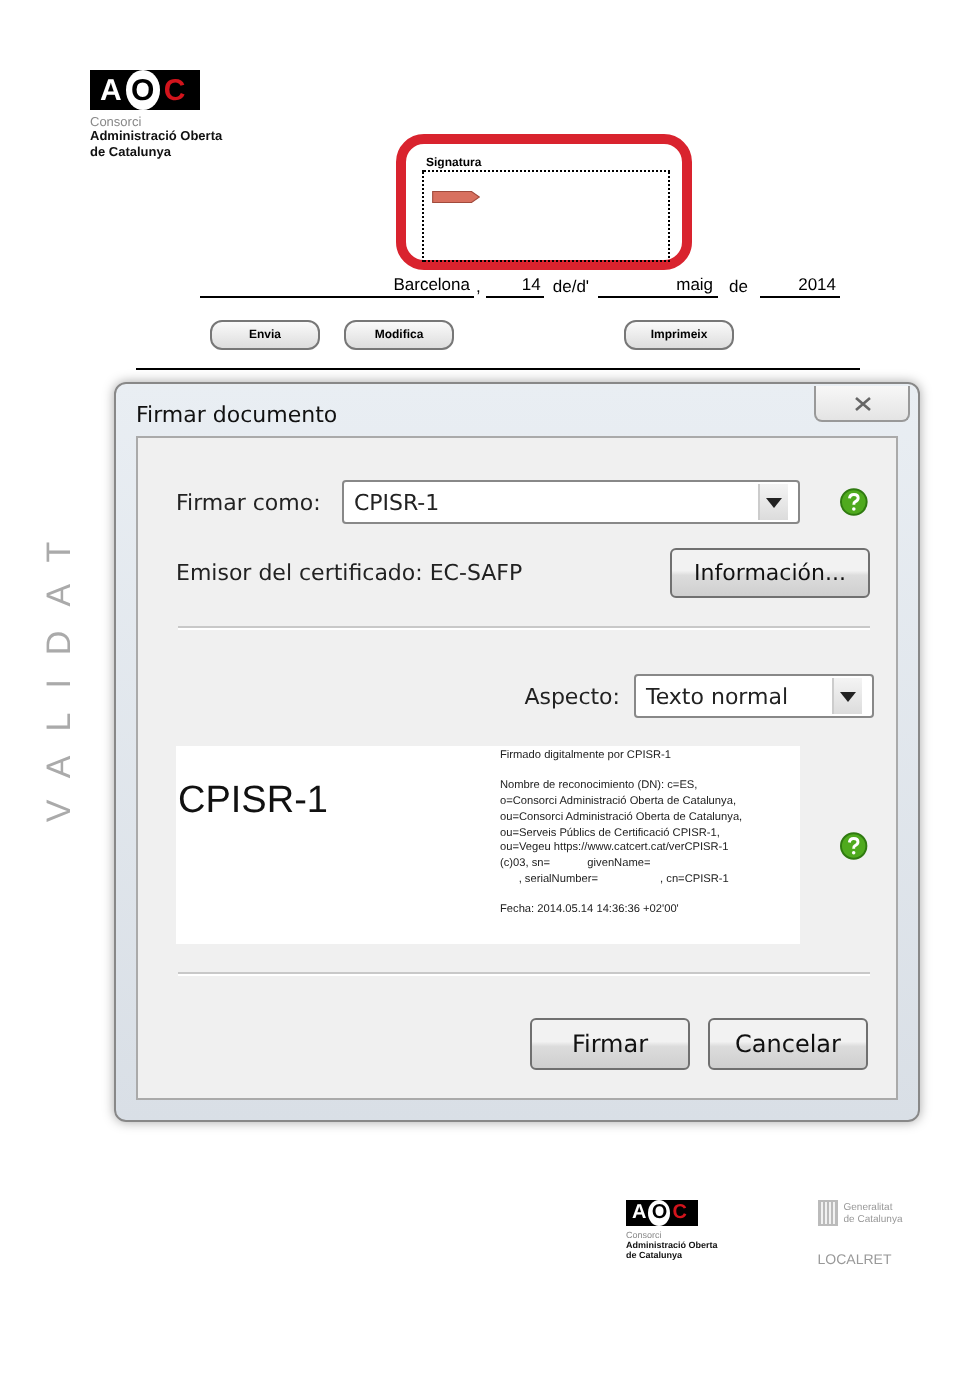 The image size is (966, 1374). What do you see at coordinates (456, 197) in the screenshot?
I see `tag-icon` at bounding box center [456, 197].